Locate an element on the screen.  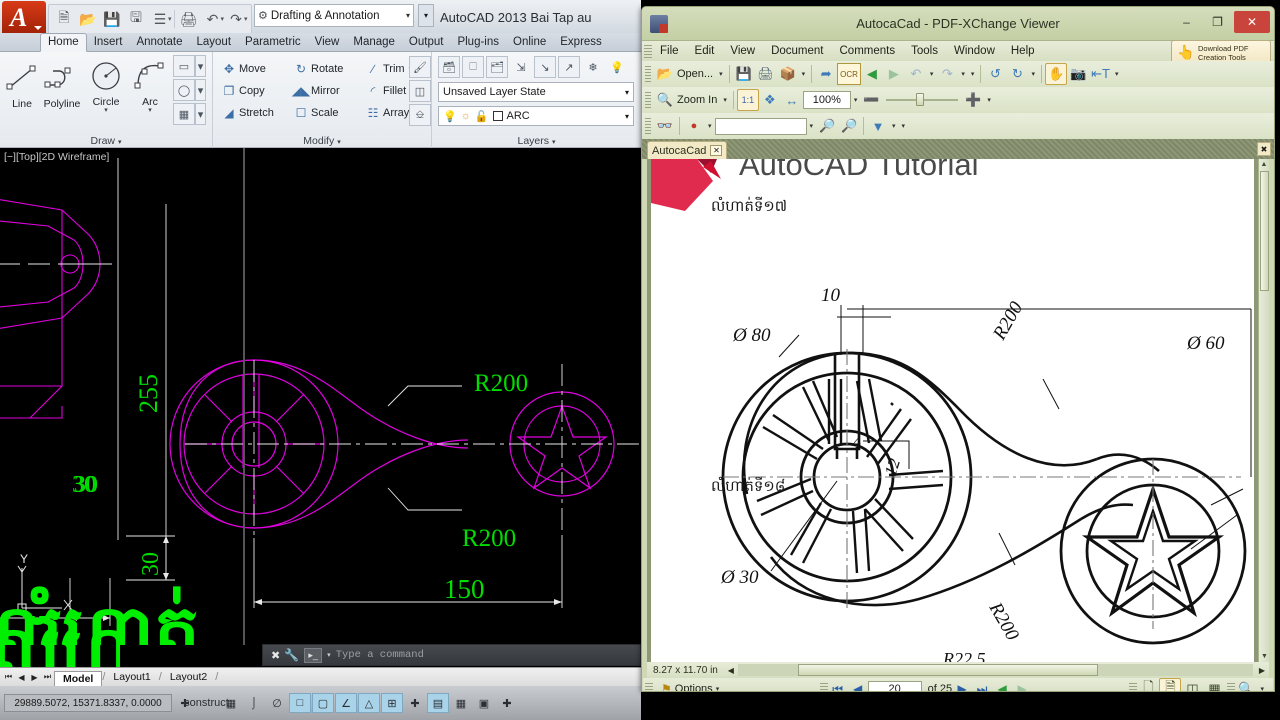
single-page-icon: 🗋 is located at coordinates (1148, 684).